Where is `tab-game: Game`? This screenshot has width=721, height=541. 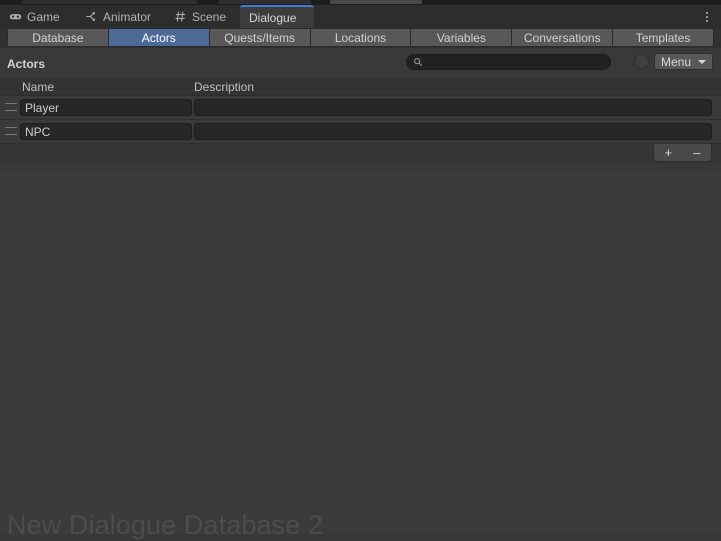 tab-game: Game is located at coordinates (36, 16).